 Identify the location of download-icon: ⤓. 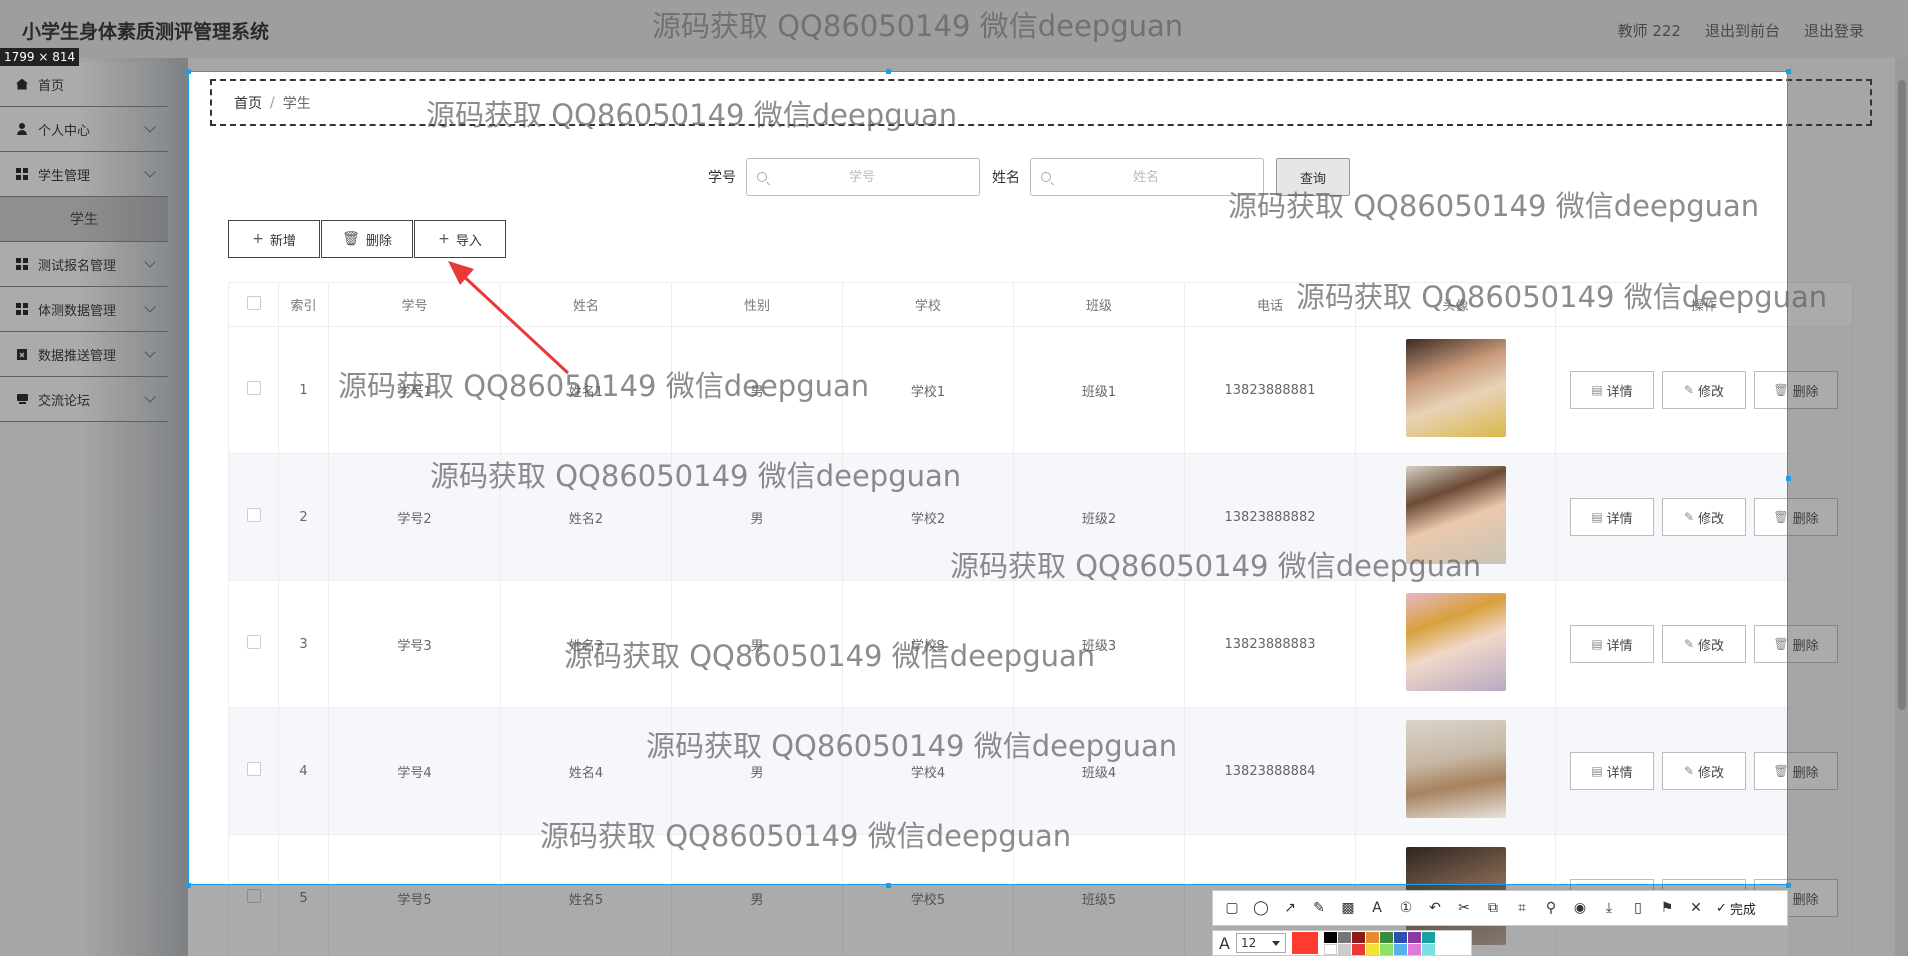
(1609, 908).